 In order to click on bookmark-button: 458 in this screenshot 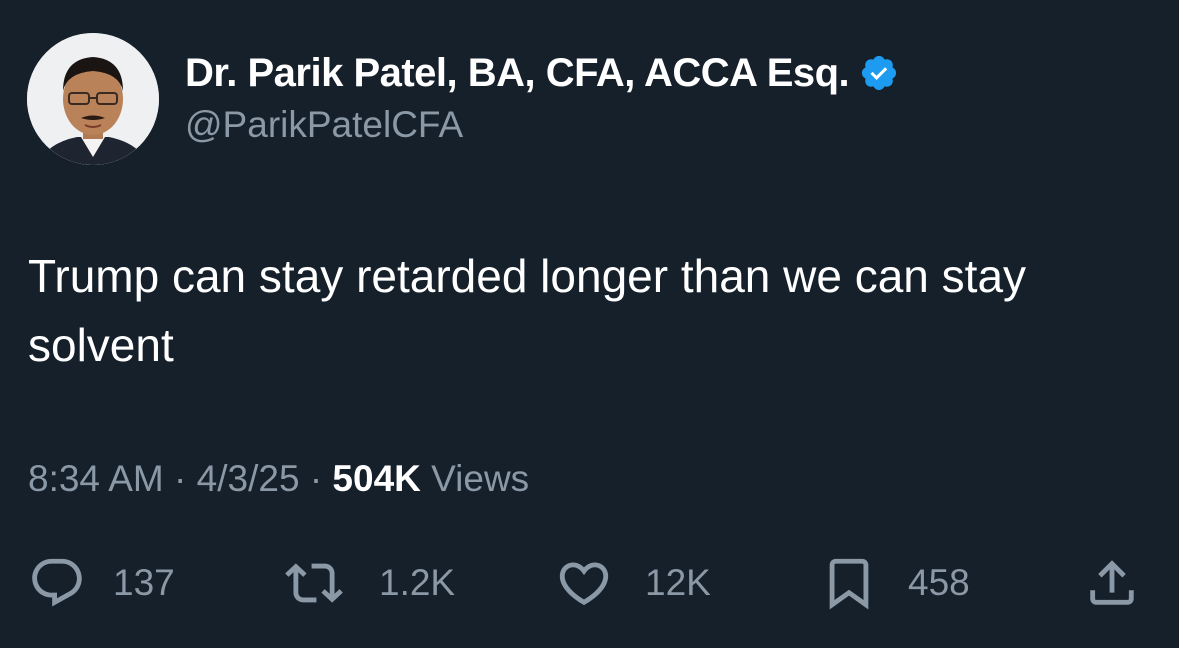, I will do `click(895, 583)`.